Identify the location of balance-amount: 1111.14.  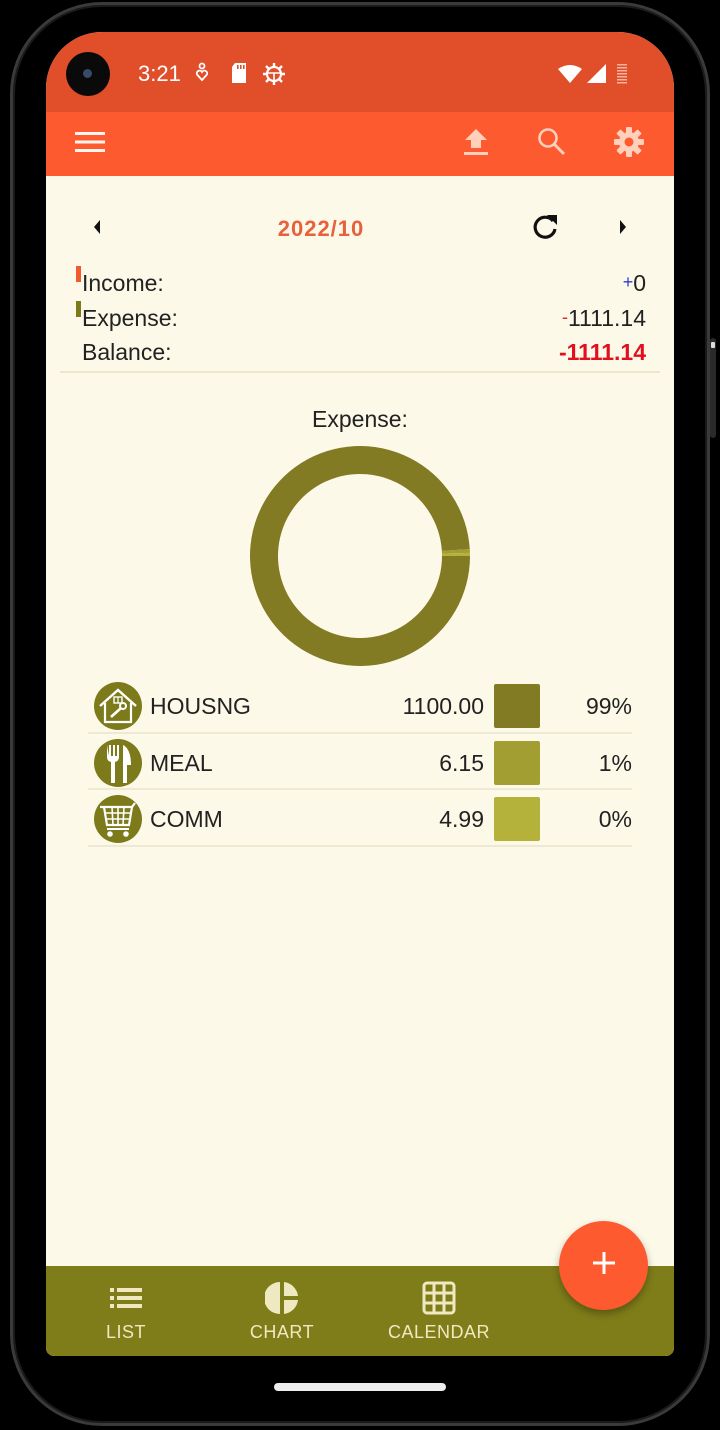
(606, 352).